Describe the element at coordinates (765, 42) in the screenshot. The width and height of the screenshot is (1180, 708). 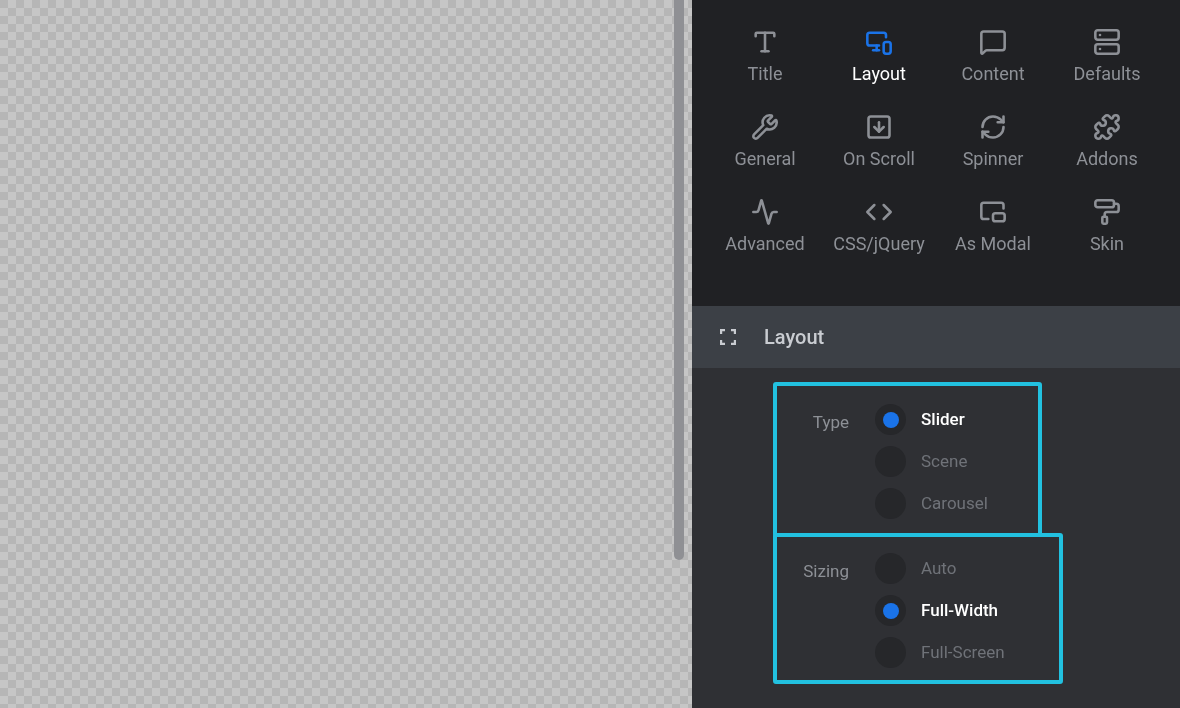
I see `text-icon` at that location.